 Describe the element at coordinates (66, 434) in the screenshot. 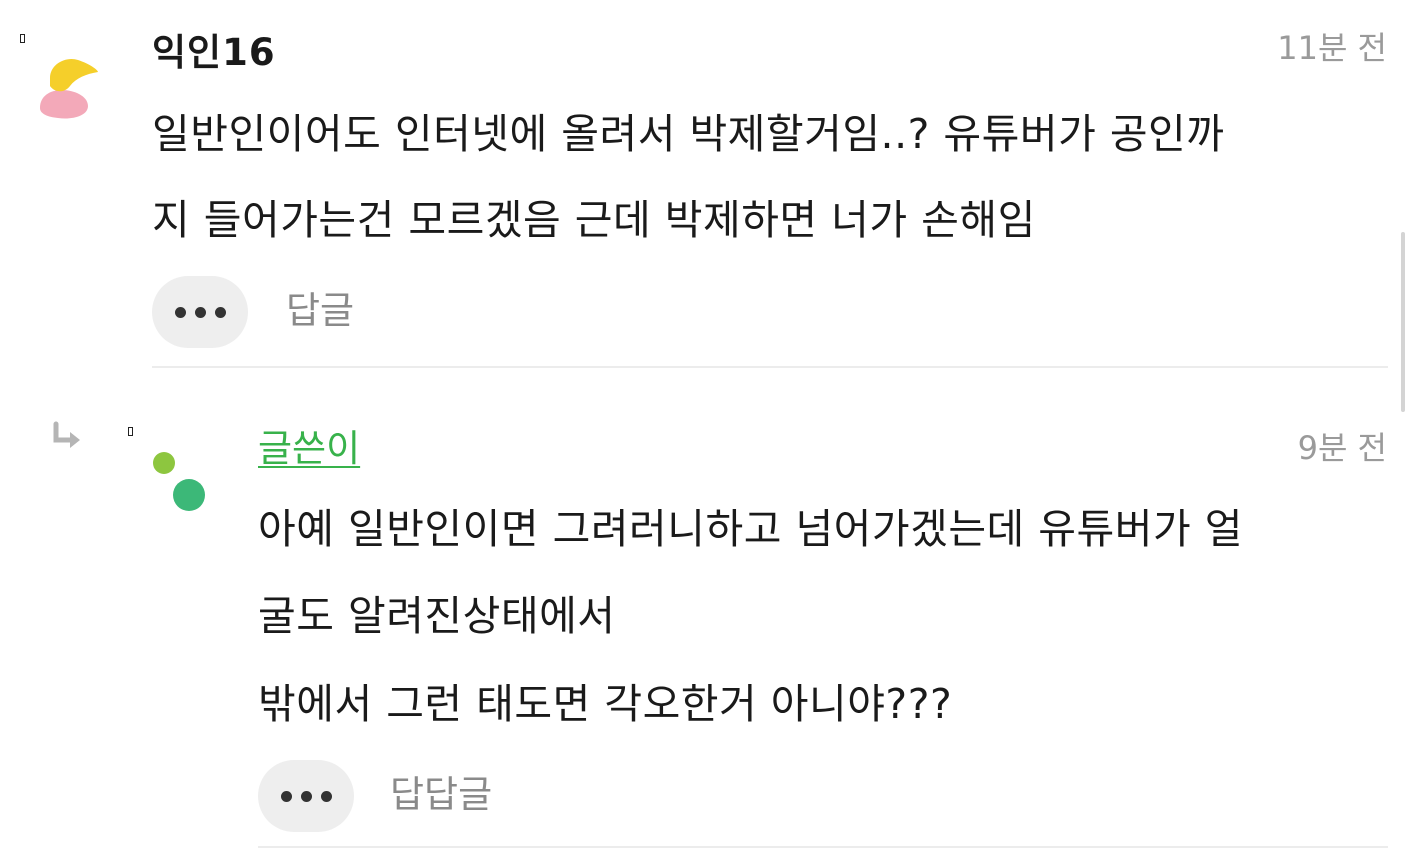

I see `reply-arrow-icon` at that location.